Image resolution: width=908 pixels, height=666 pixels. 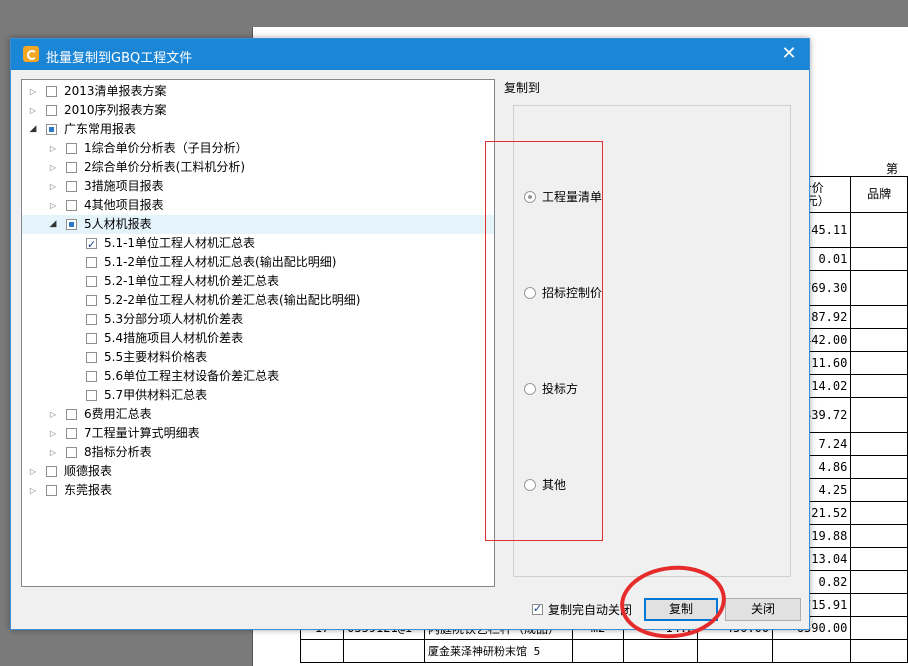 I want to click on tree-item-label: 2010序列报表方案, so click(x=115, y=110).